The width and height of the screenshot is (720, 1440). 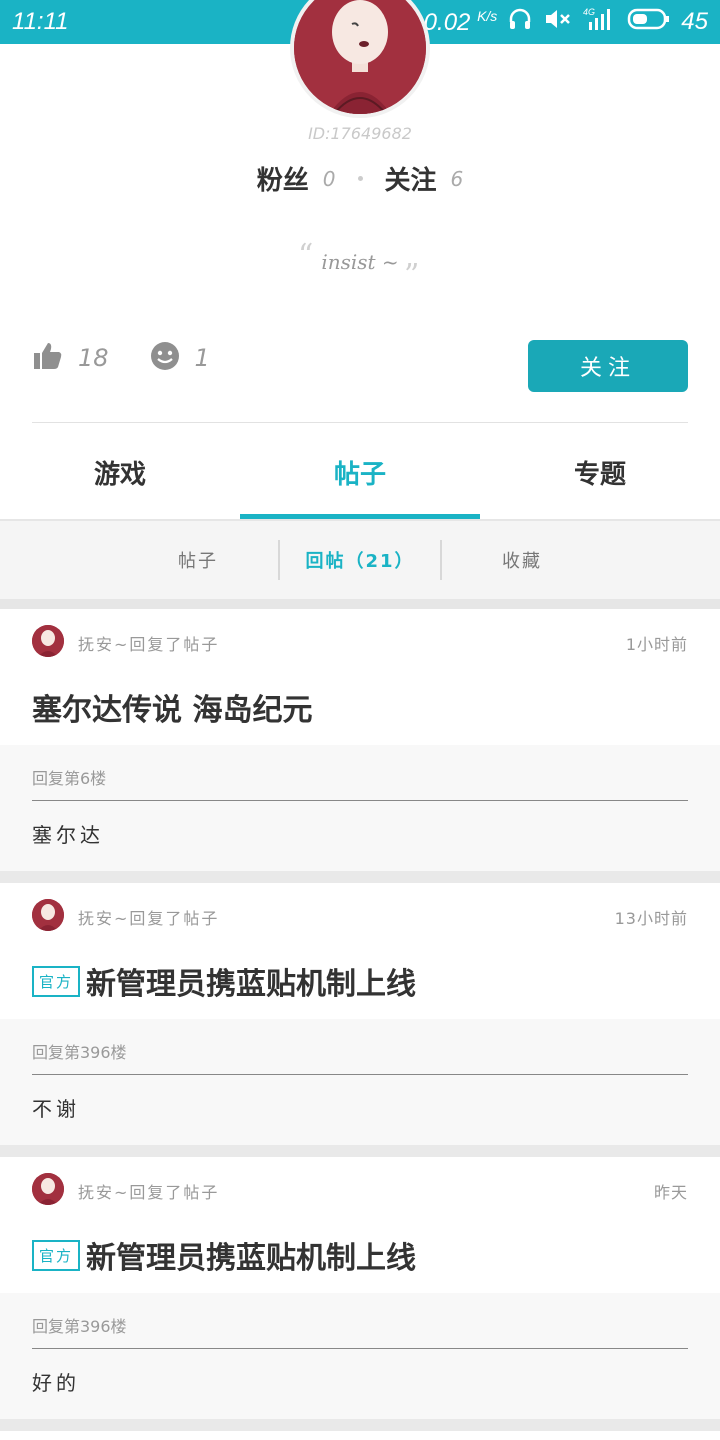 What do you see at coordinates (694, 21) in the screenshot?
I see `battery-level: 45` at bounding box center [694, 21].